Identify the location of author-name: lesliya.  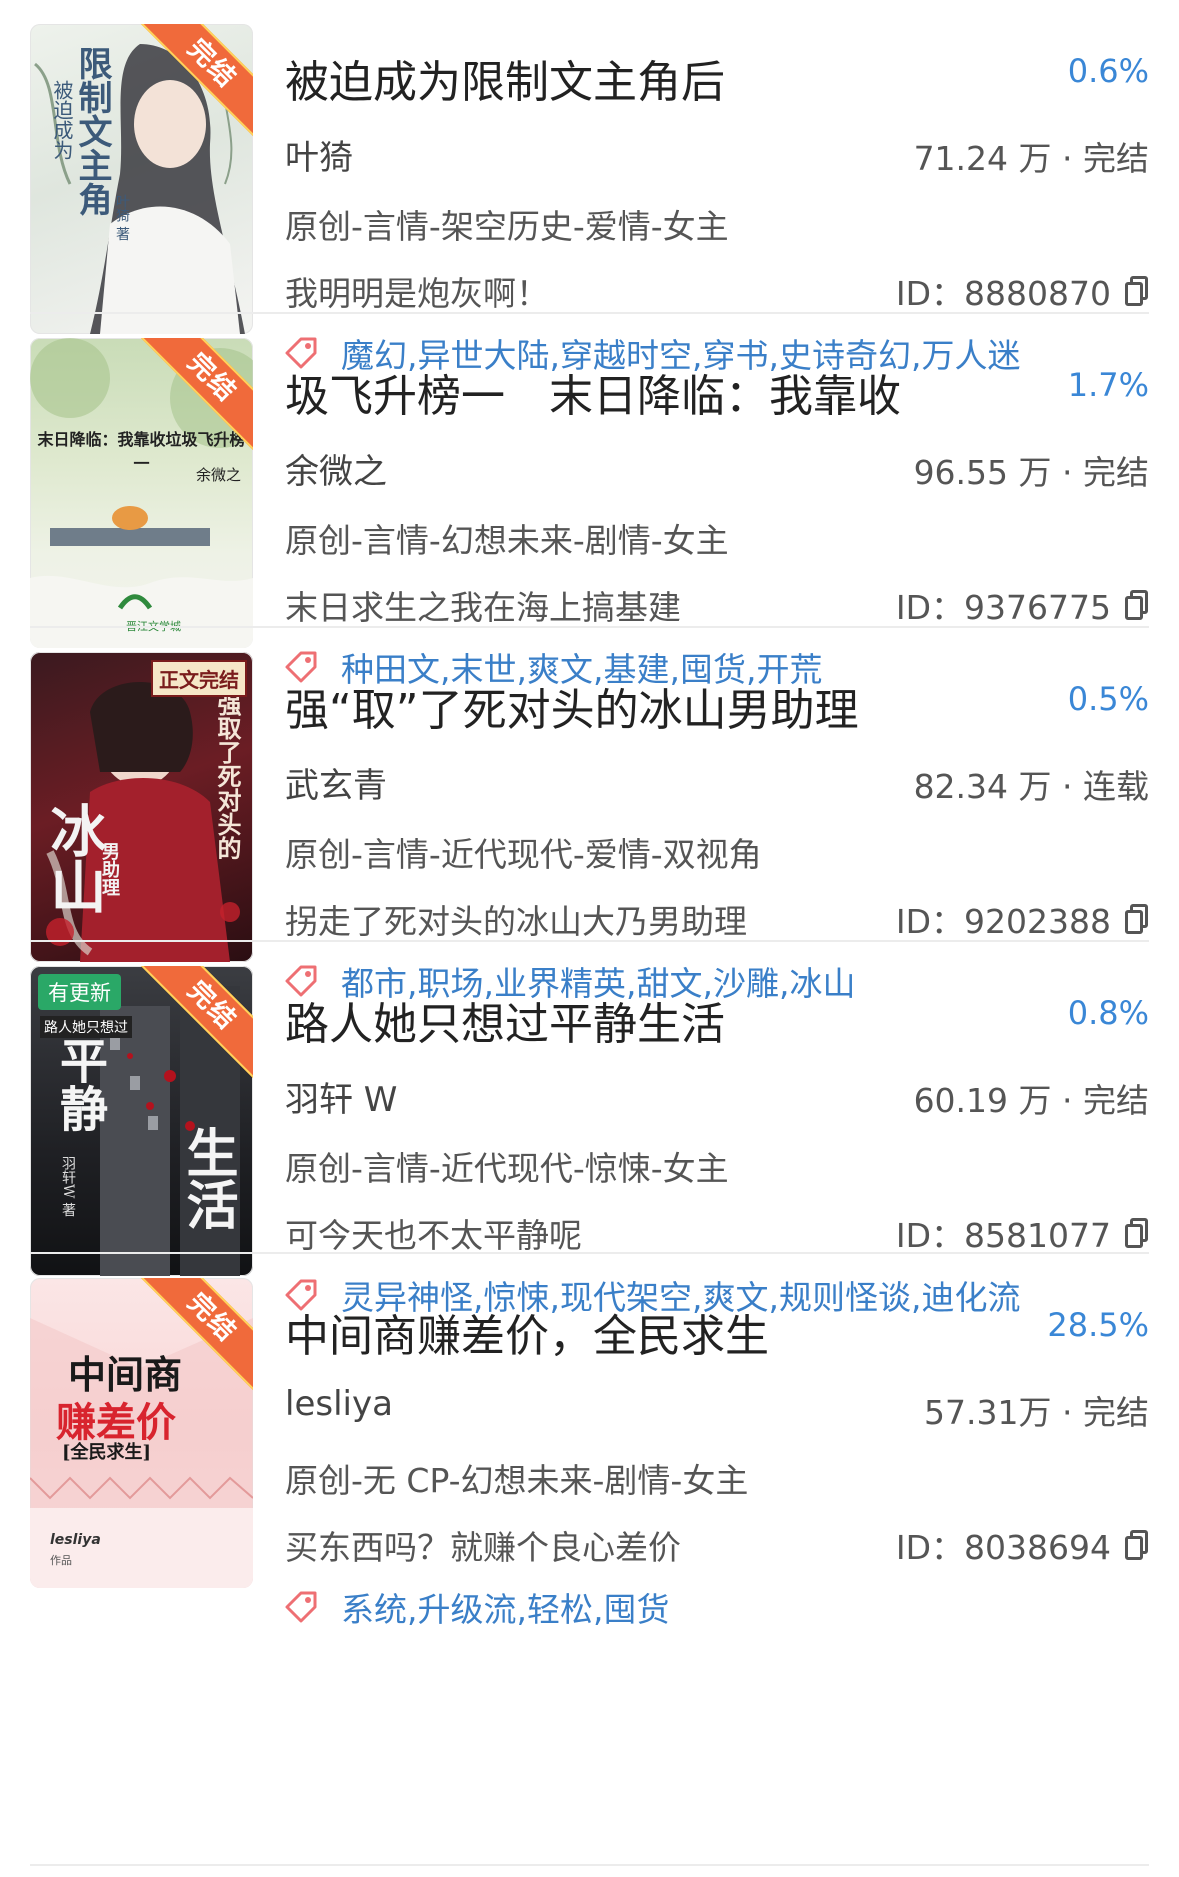
(339, 1404).